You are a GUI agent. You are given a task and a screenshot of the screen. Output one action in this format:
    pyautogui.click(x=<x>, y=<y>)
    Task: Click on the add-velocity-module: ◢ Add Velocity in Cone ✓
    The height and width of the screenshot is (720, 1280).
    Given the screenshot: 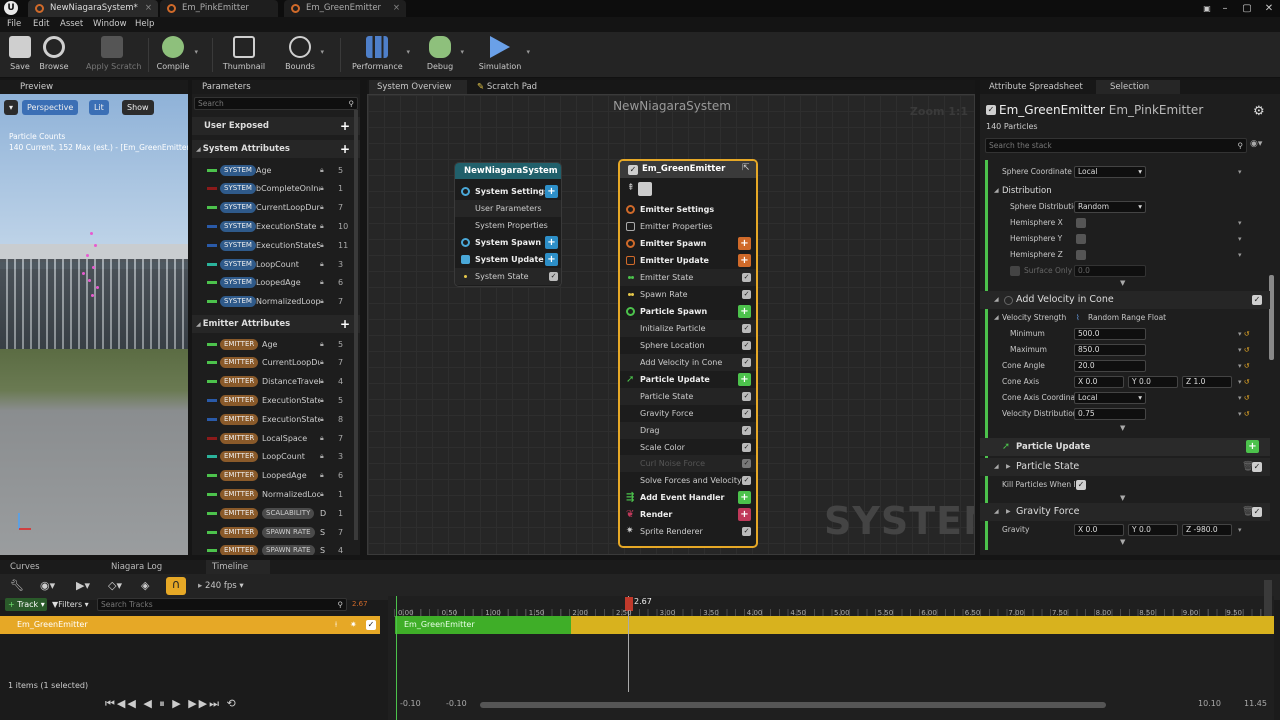 What is the action you would take?
    pyautogui.click(x=1125, y=300)
    